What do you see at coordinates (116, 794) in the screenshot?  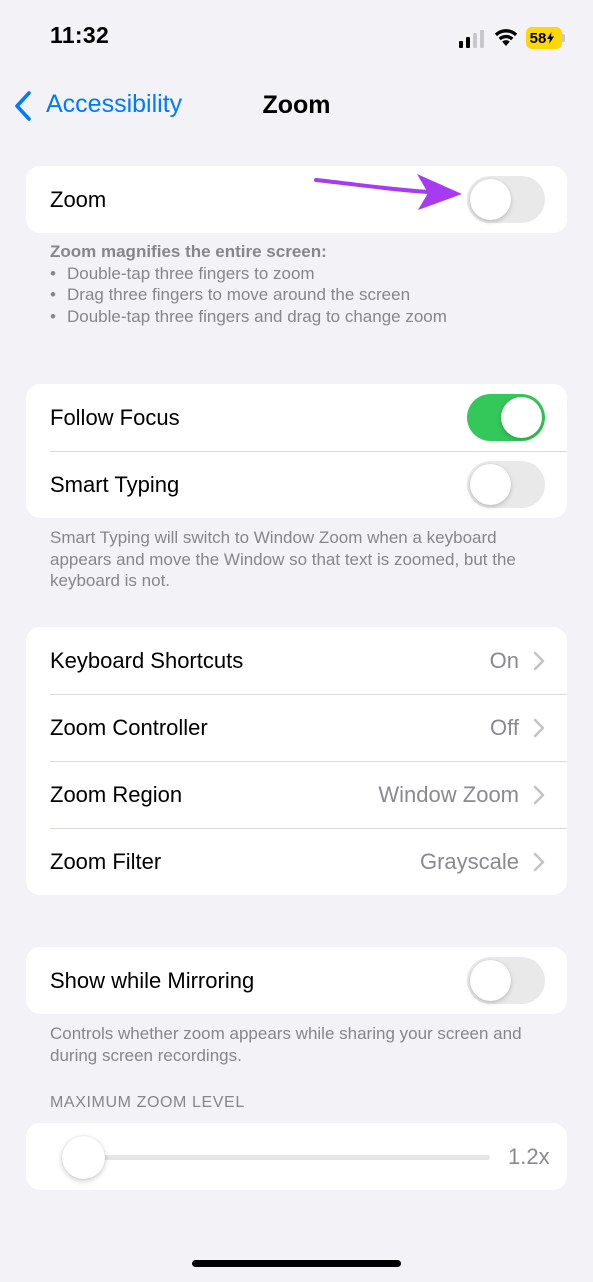 I see `zoom-region-label: Zoom Region` at bounding box center [116, 794].